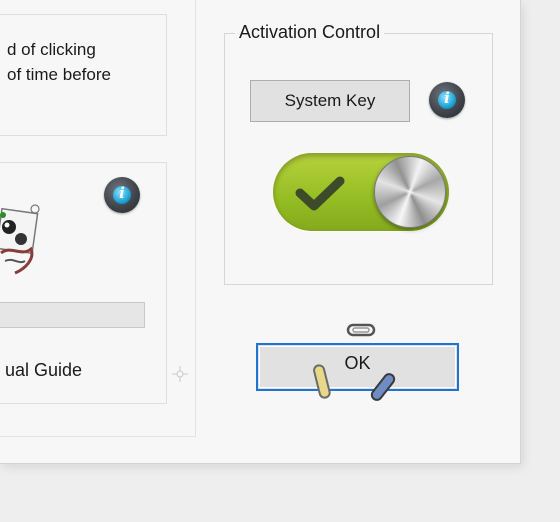  I want to click on clip-right-icon, so click(383, 387).